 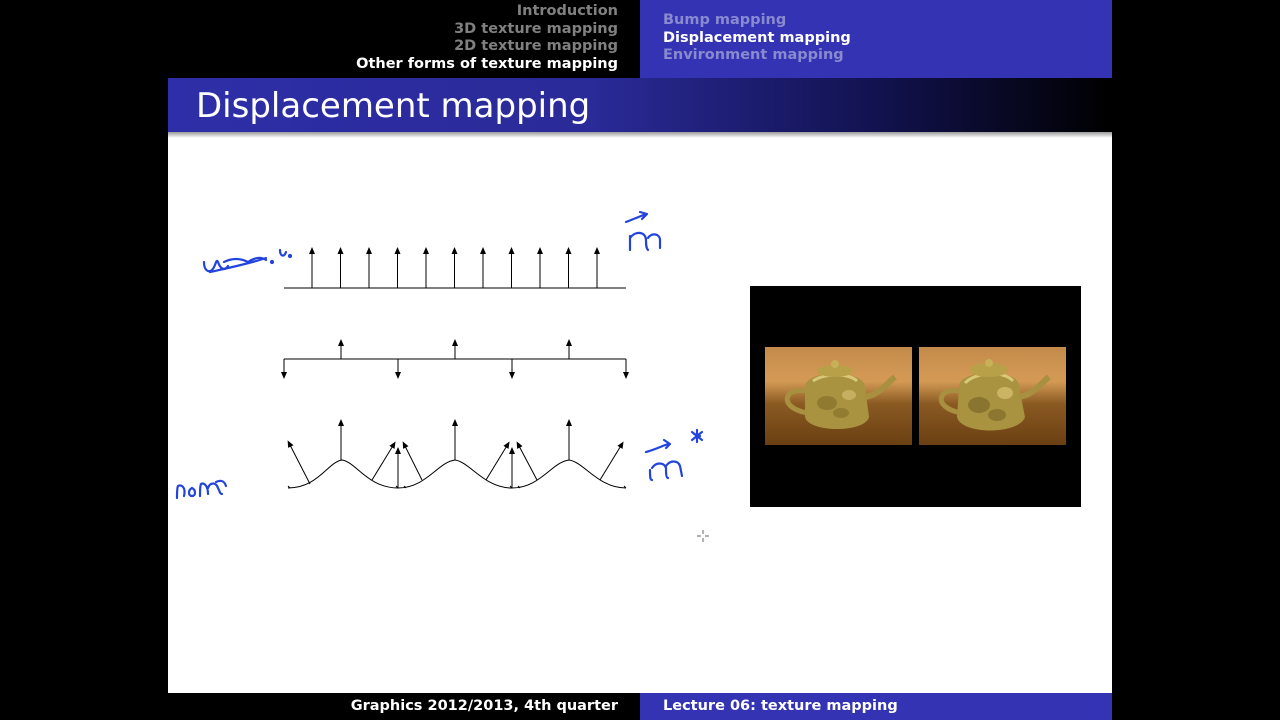 I want to click on displaced-surface-normals, so click(x=457, y=454).